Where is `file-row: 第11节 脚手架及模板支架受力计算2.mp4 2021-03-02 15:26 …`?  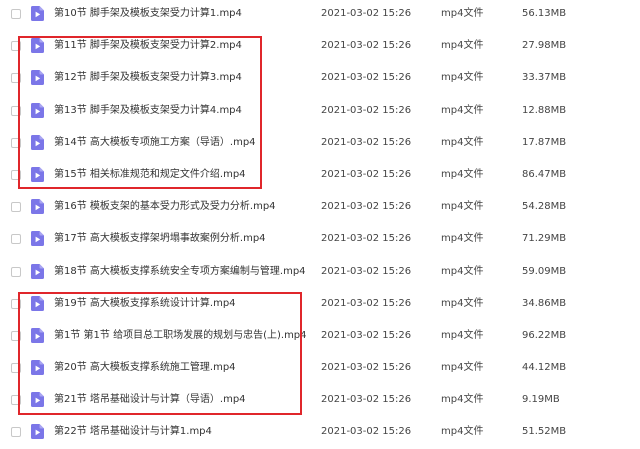
file-row: 第11节 脚手架及模板支架受力计算2.mp4 2021-03-02 15:26 … is located at coordinates (320, 46).